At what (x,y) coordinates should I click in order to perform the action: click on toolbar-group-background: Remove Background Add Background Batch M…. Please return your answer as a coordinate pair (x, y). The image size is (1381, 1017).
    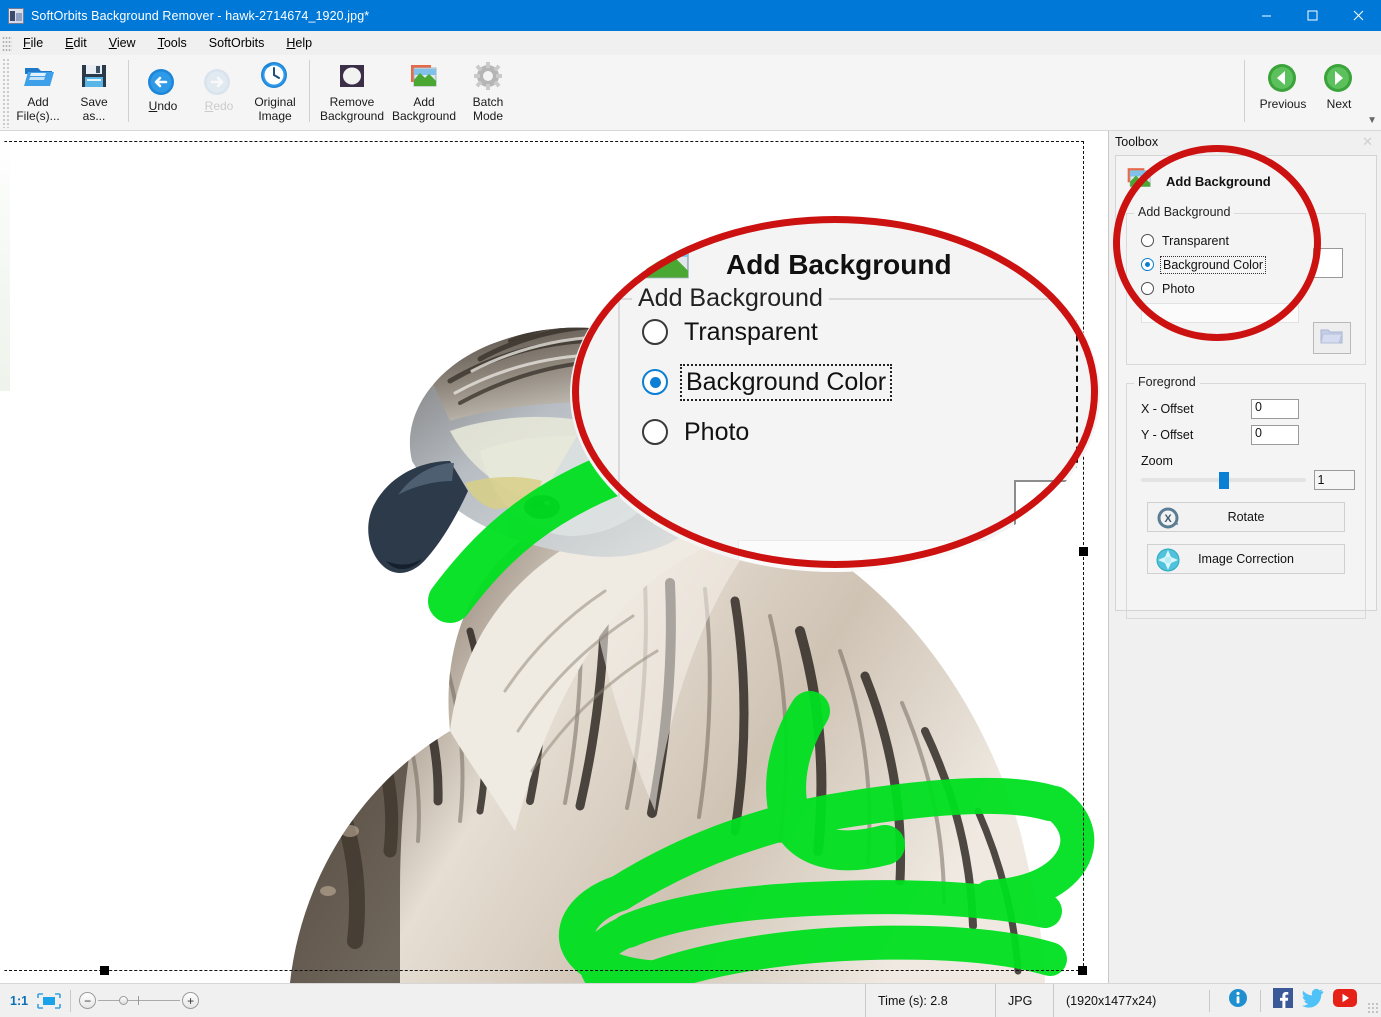
    Looking at the image, I should click on (416, 91).